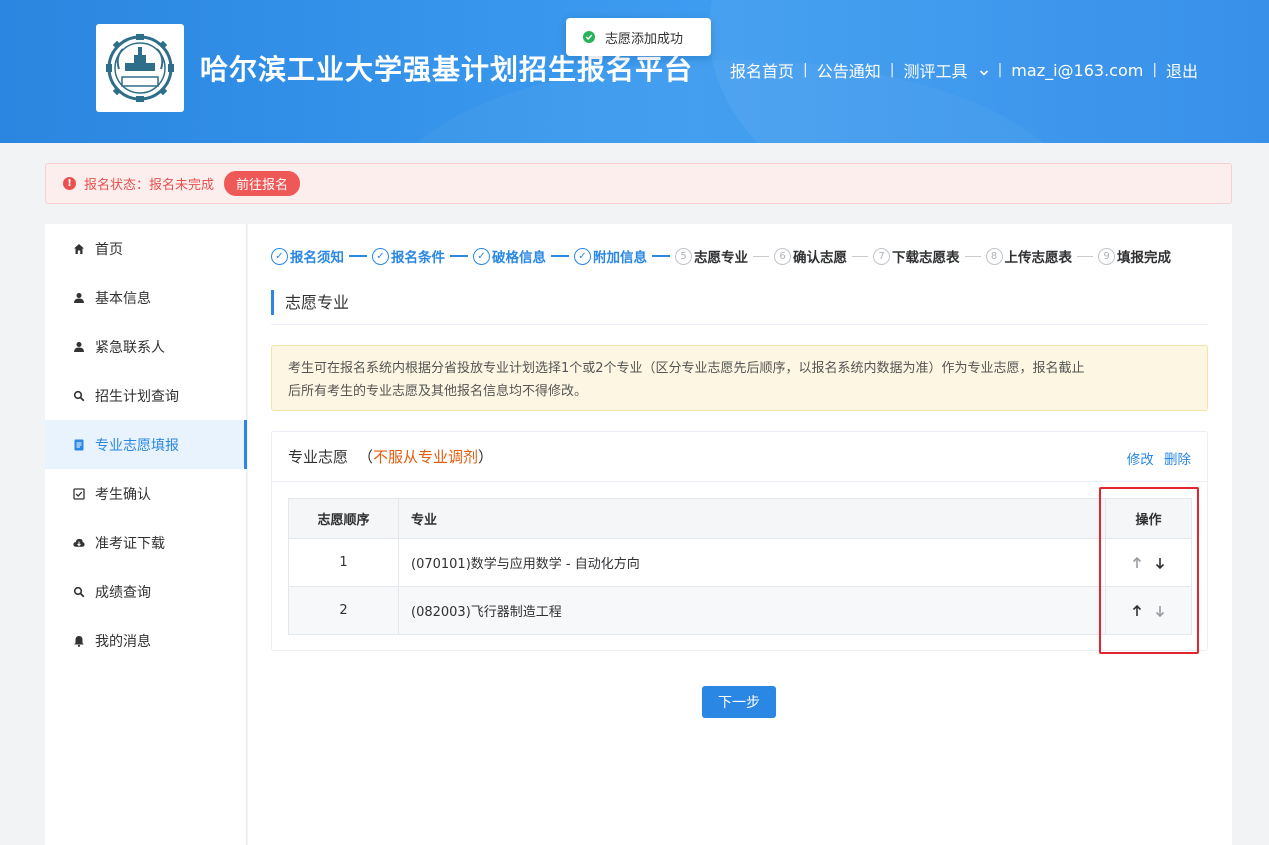 Image resolution: width=1269 pixels, height=845 pixels. I want to click on table-row: 1 (070101)数学与应用数学 - 自动化方向, so click(740, 562).